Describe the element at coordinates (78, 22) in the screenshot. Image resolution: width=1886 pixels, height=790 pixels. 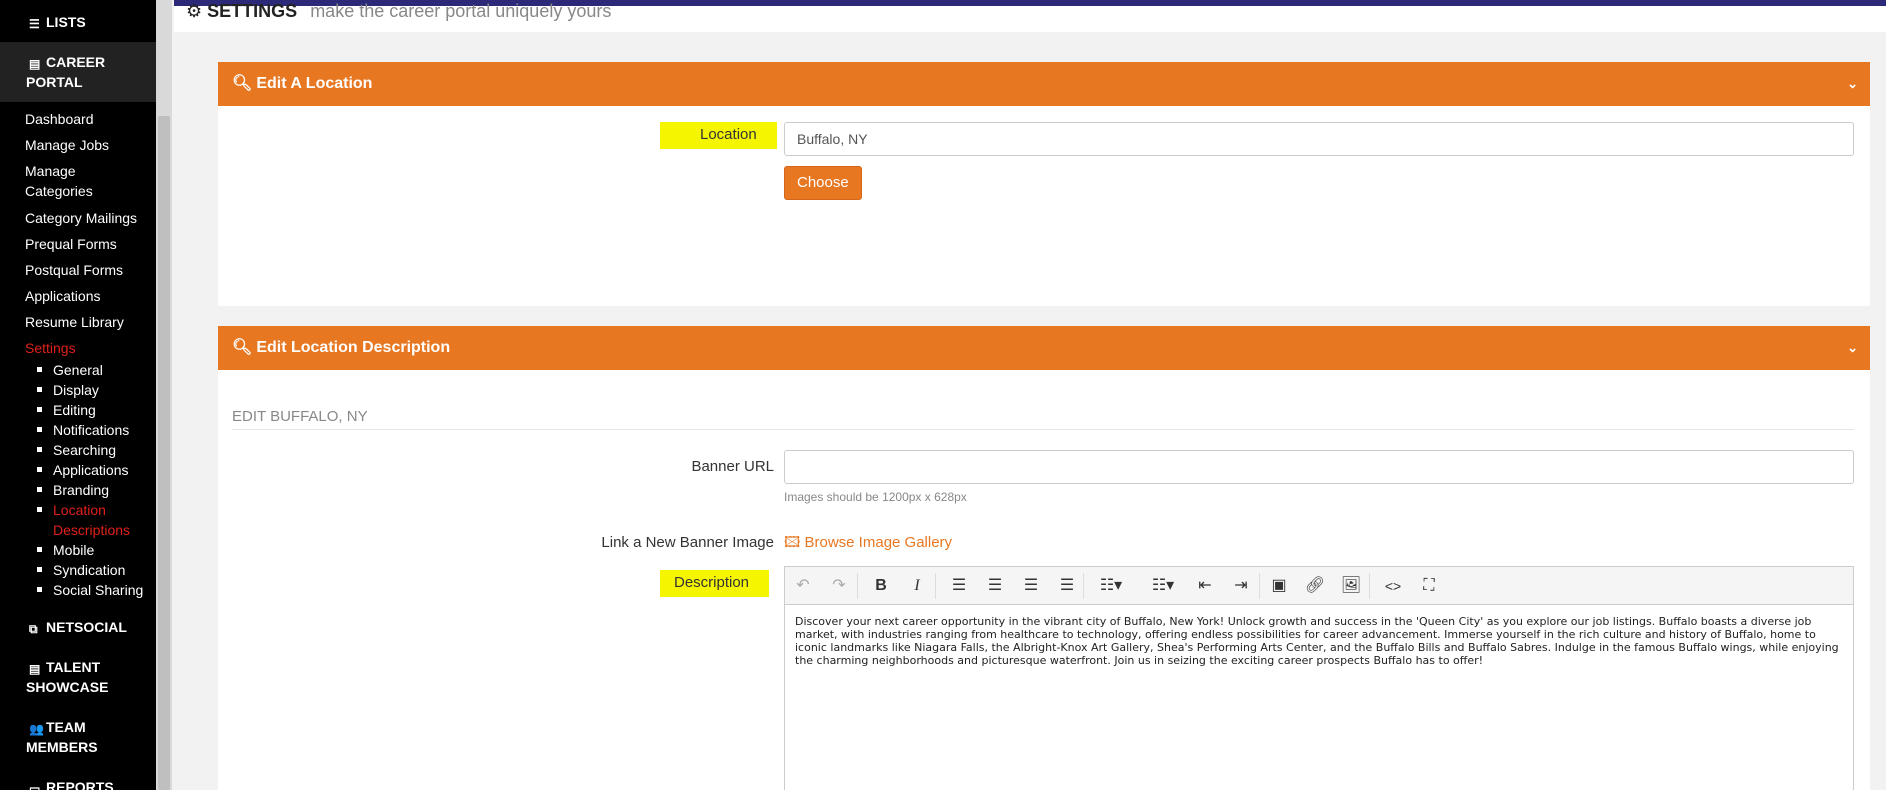
I see `sidebar-item-lists: ☰ LISTS` at that location.